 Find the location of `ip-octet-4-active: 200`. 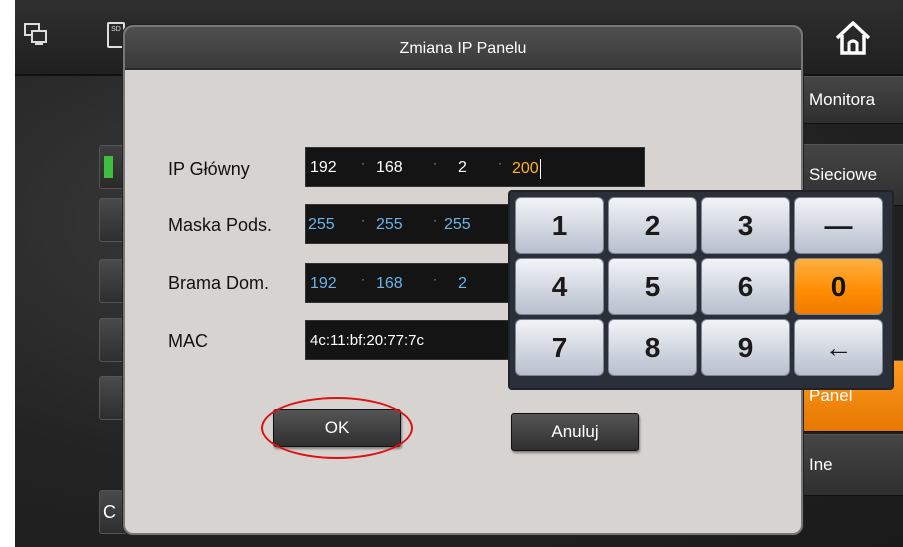

ip-octet-4-active: 200 is located at coordinates (526, 169).